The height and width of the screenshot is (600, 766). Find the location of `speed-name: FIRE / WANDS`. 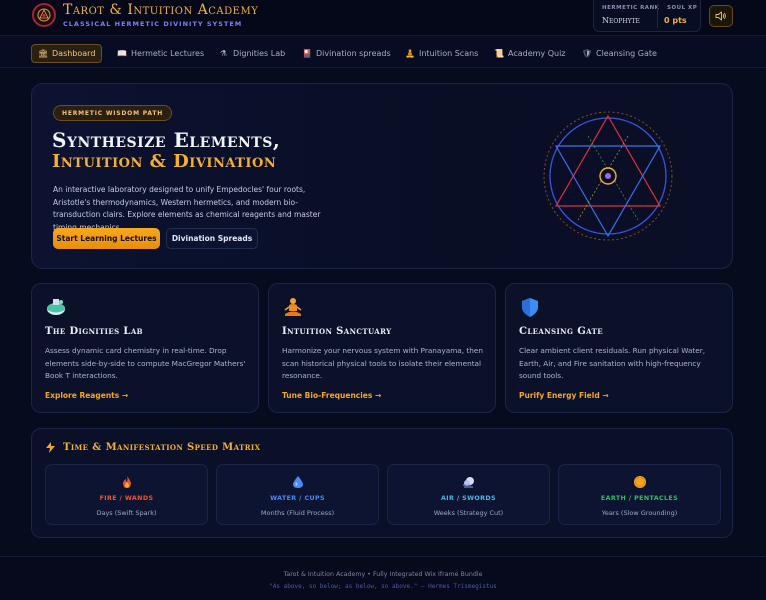

speed-name: FIRE / WANDS is located at coordinates (126, 498).